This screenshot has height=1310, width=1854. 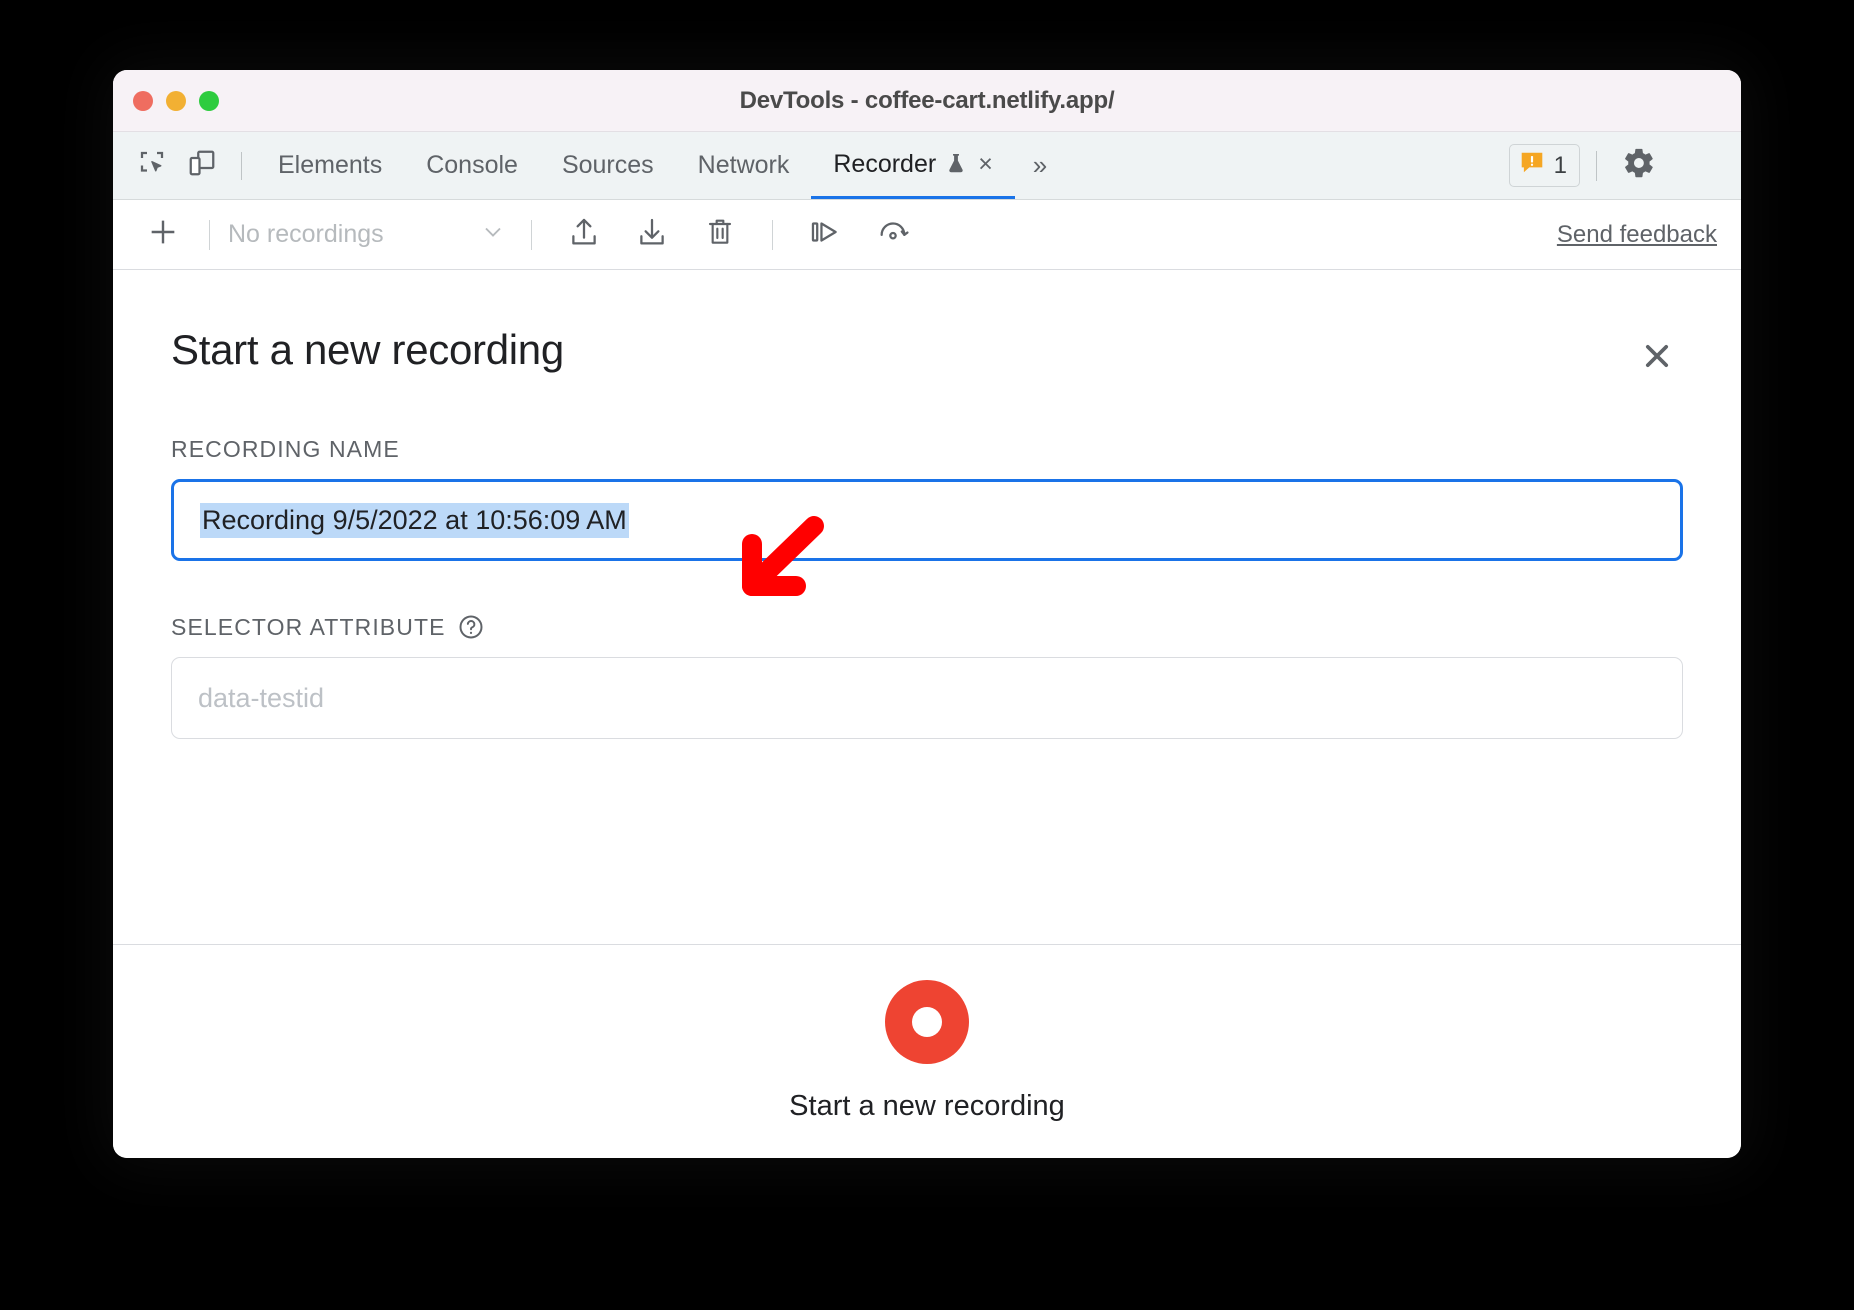 I want to click on trash-icon, so click(x=720, y=234).